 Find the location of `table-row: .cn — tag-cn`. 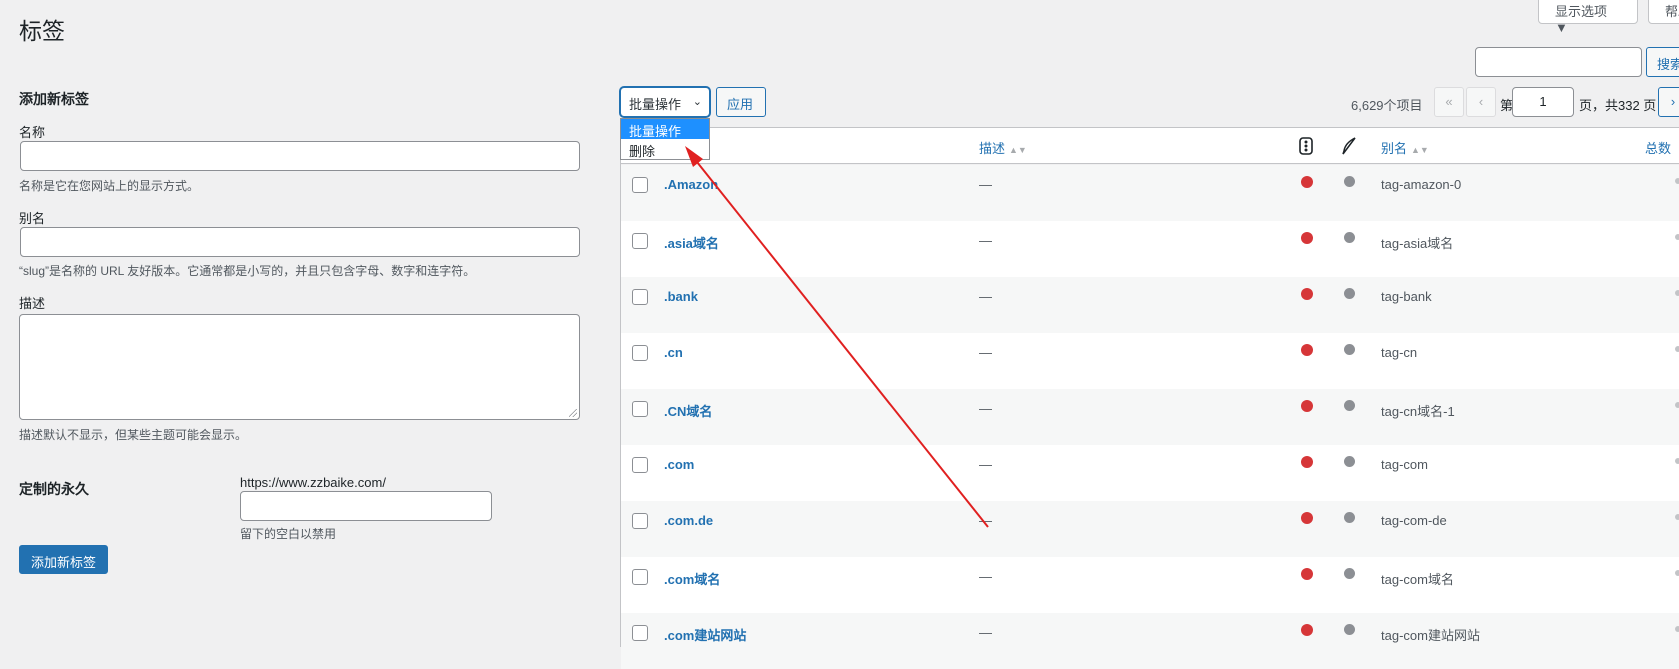

table-row: .cn — tag-cn is located at coordinates (1150, 361).